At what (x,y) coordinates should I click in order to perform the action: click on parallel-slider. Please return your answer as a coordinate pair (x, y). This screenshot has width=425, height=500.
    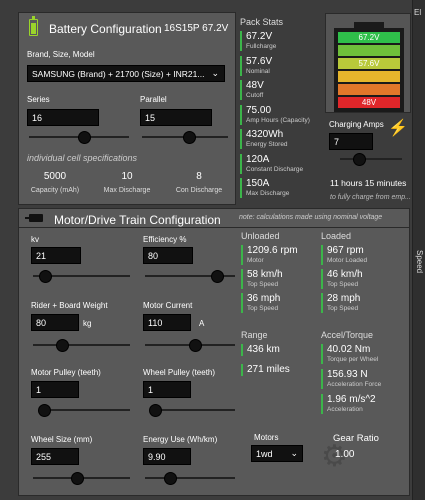
    Looking at the image, I should click on (185, 137).